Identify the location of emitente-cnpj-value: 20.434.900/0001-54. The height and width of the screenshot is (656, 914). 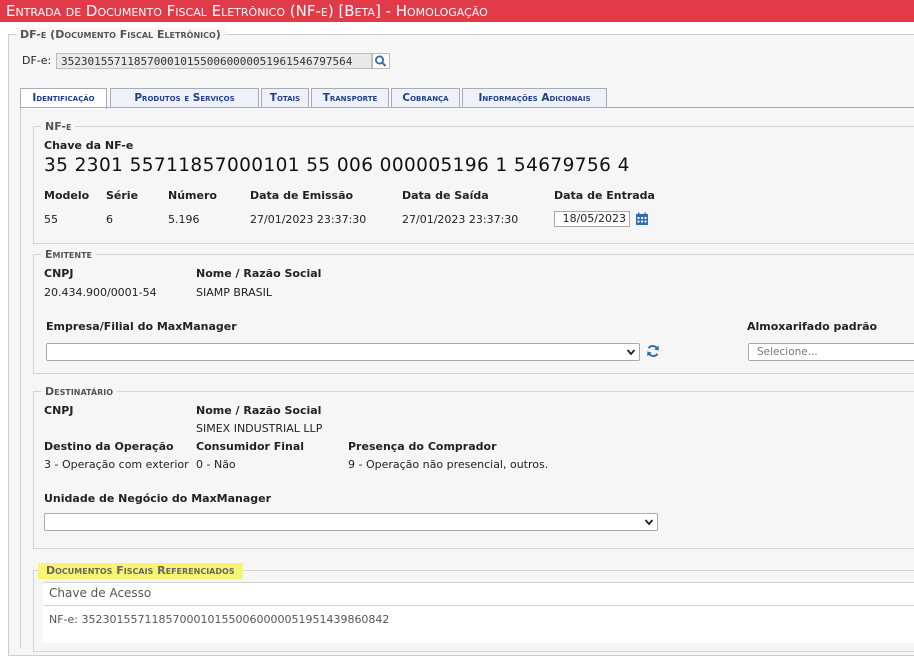
(100, 292).